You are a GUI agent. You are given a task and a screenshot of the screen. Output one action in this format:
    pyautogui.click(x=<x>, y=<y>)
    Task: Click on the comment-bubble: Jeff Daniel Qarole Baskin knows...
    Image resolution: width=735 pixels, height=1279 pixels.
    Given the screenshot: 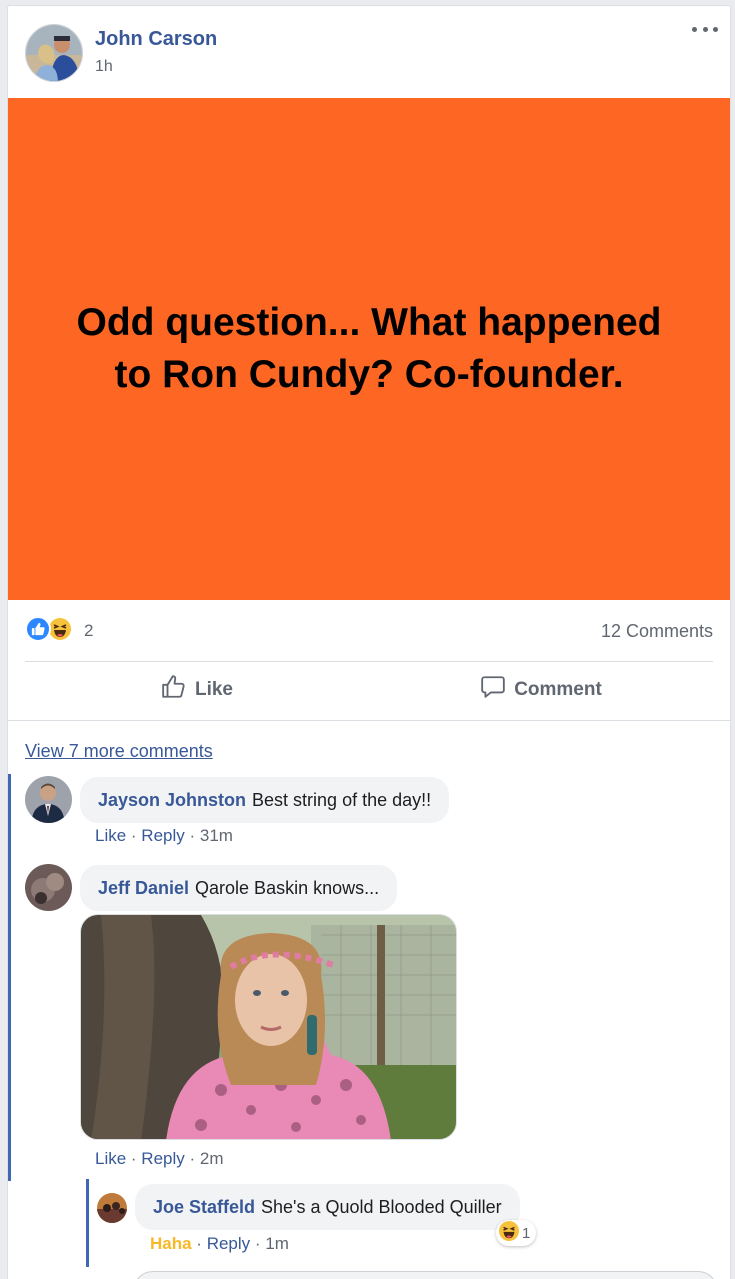 What is the action you would take?
    pyautogui.click(x=239, y=888)
    